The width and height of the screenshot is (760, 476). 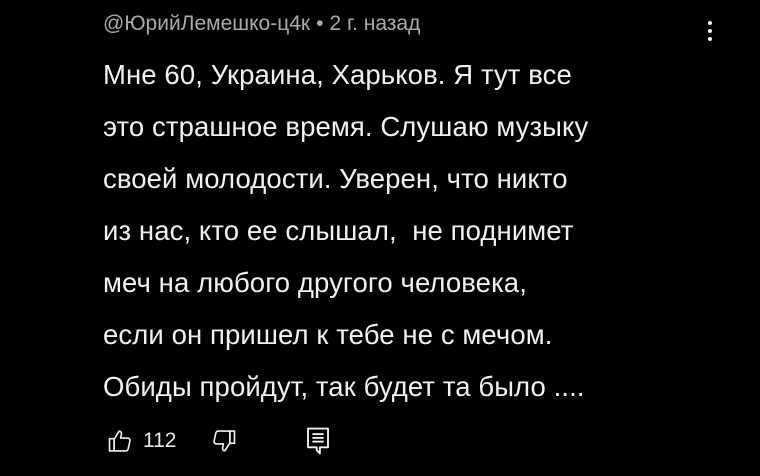 I want to click on reply-button, so click(x=318, y=441).